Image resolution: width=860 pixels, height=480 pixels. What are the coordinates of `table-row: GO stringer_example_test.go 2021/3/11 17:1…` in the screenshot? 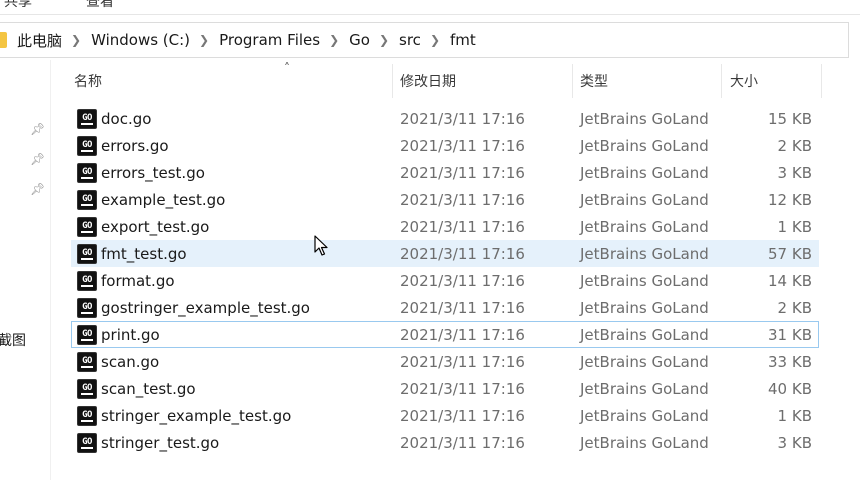 It's located at (445, 415).